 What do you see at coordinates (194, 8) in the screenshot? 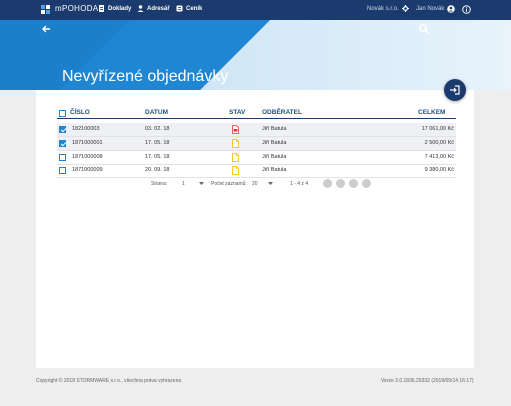
I see `nav-cenik-label: Ceník` at bounding box center [194, 8].